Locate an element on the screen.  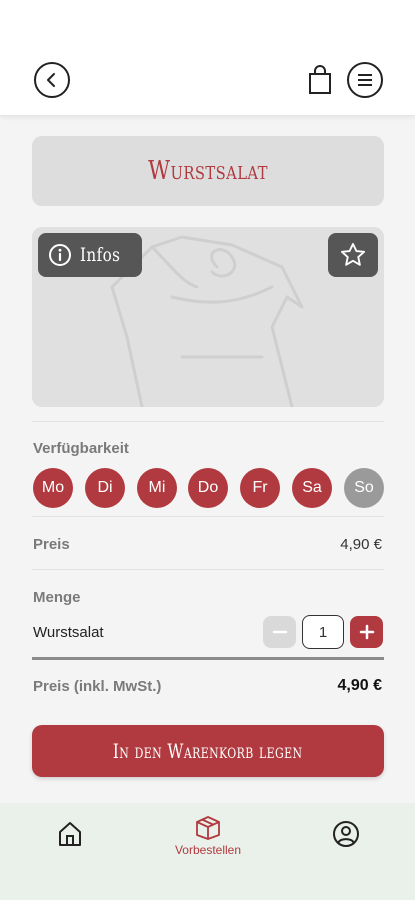
nav-home is located at coordinates (70, 834).